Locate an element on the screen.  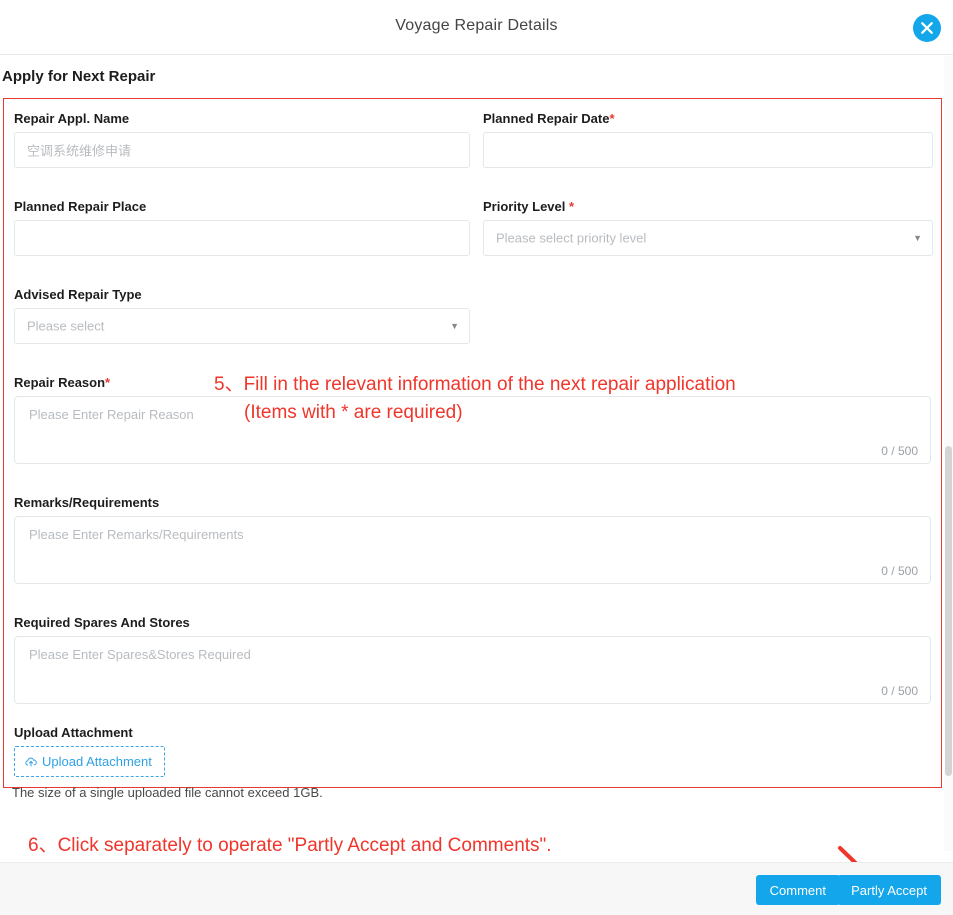
spares-counter: 0 / 500 is located at coordinates (899, 691).